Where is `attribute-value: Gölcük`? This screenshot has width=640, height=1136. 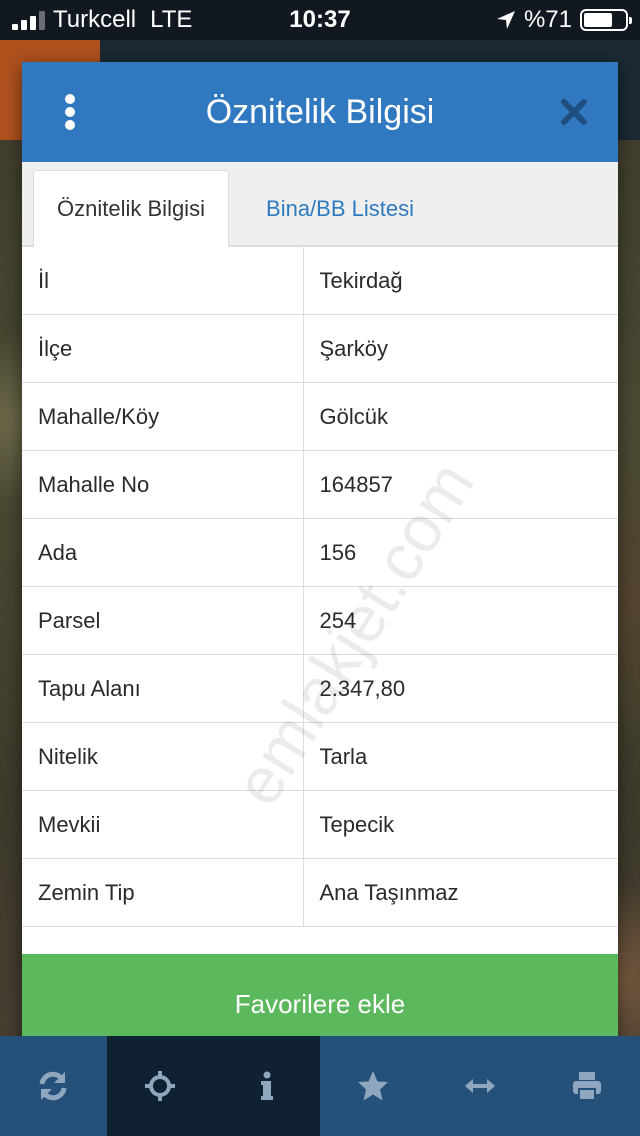 attribute-value: Gölcük is located at coordinates (460, 416).